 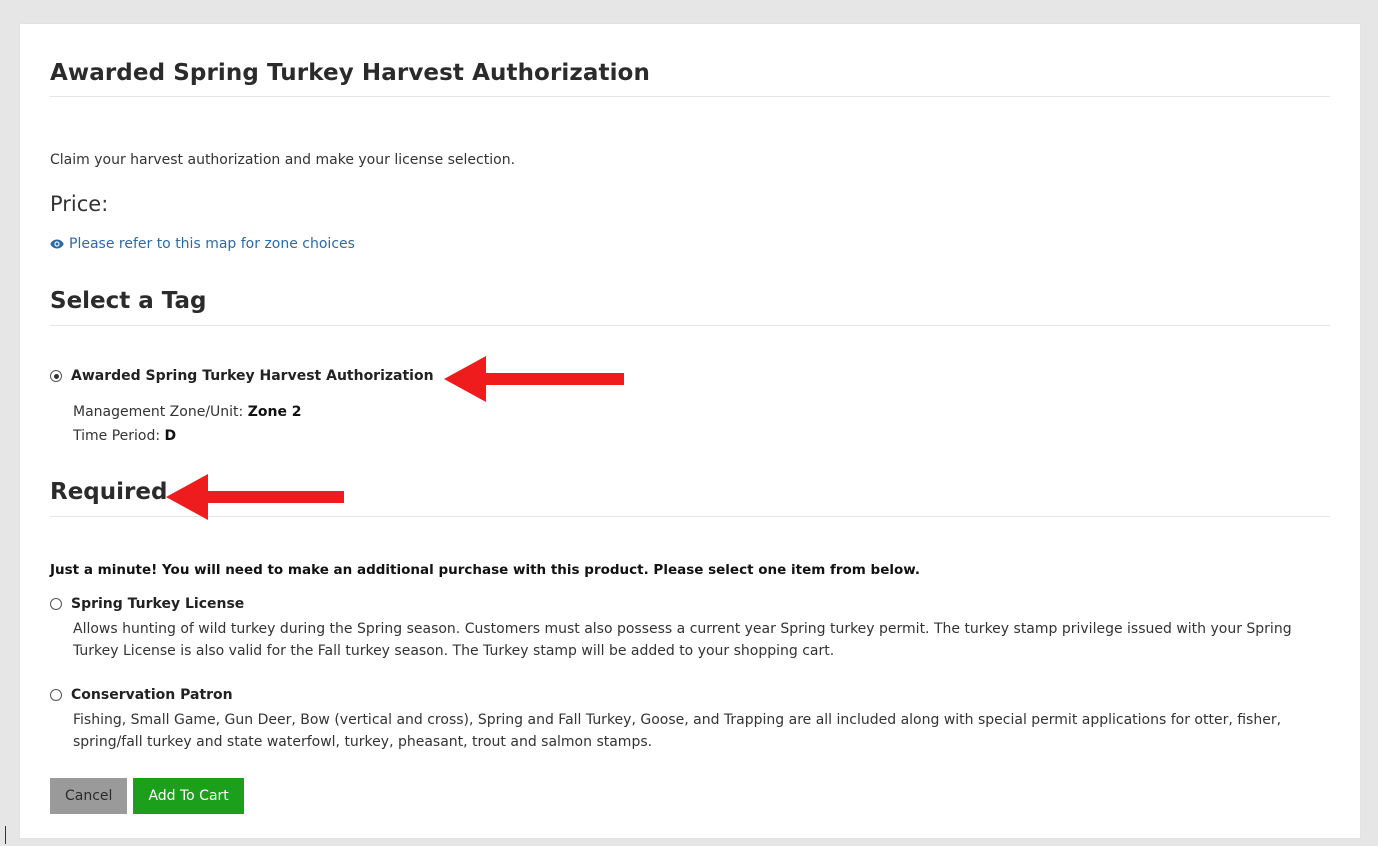 What do you see at coordinates (57, 244) in the screenshot?
I see `eye-icon` at bounding box center [57, 244].